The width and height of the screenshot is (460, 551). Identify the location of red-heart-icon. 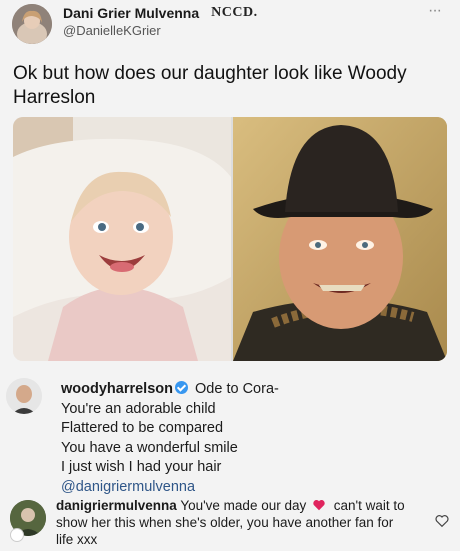
(319, 505).